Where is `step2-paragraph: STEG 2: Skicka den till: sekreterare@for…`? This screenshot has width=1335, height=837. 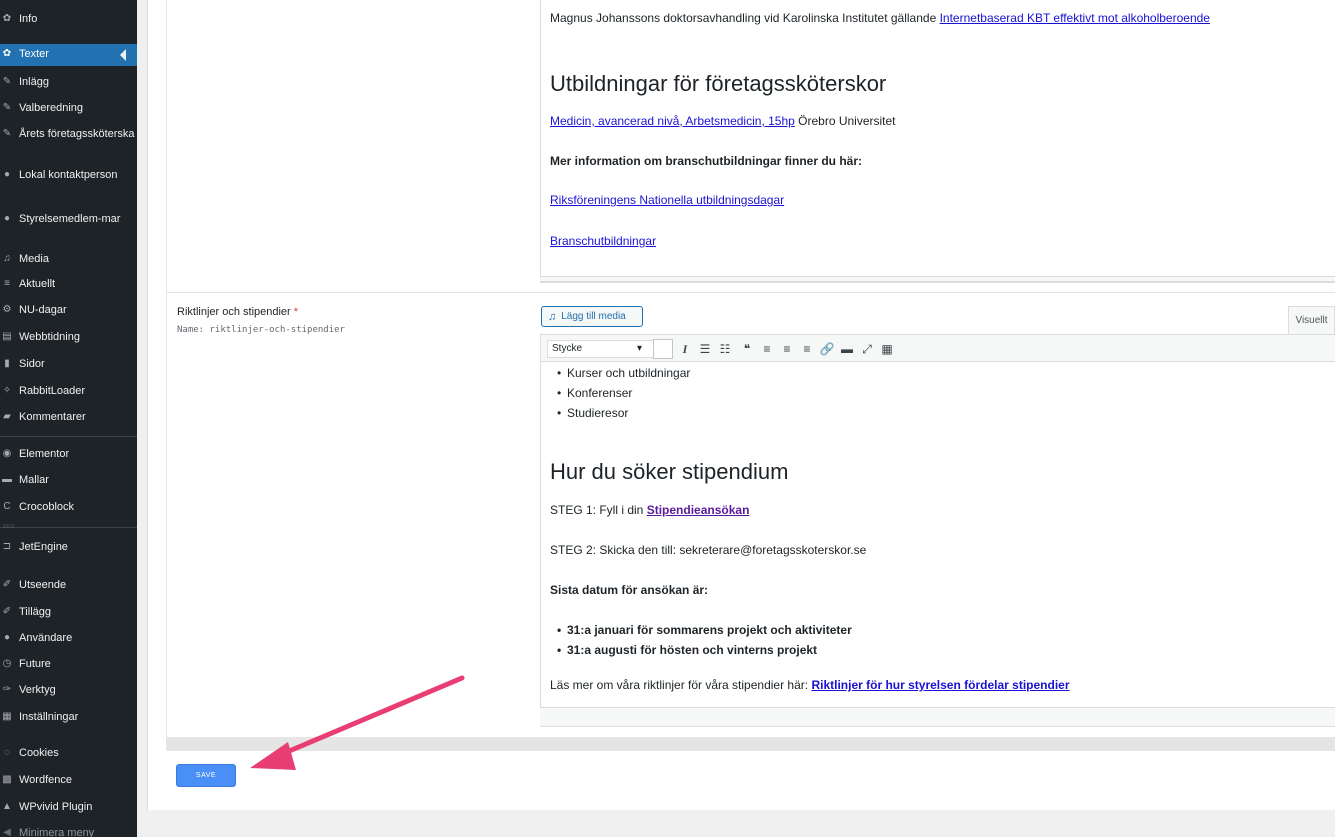
step2-paragraph: STEG 2: Skicka den till: sekreterare@for… is located at coordinates (708, 550).